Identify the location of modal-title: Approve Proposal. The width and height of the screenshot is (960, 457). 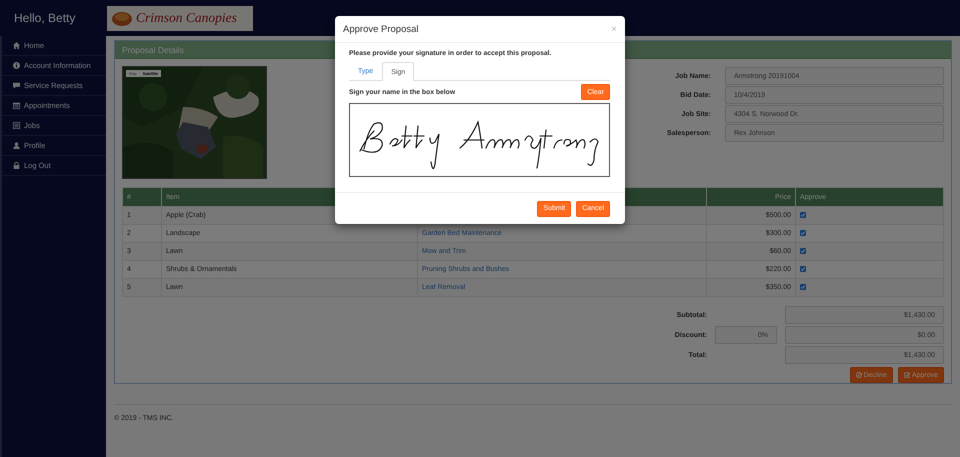
(381, 29).